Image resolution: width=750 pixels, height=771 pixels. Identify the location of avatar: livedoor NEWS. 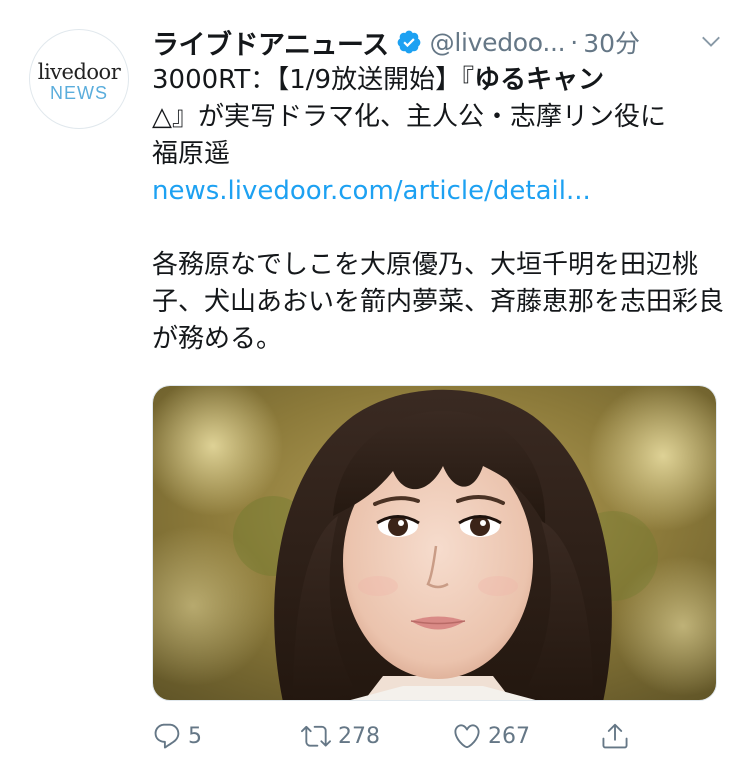
(79, 79).